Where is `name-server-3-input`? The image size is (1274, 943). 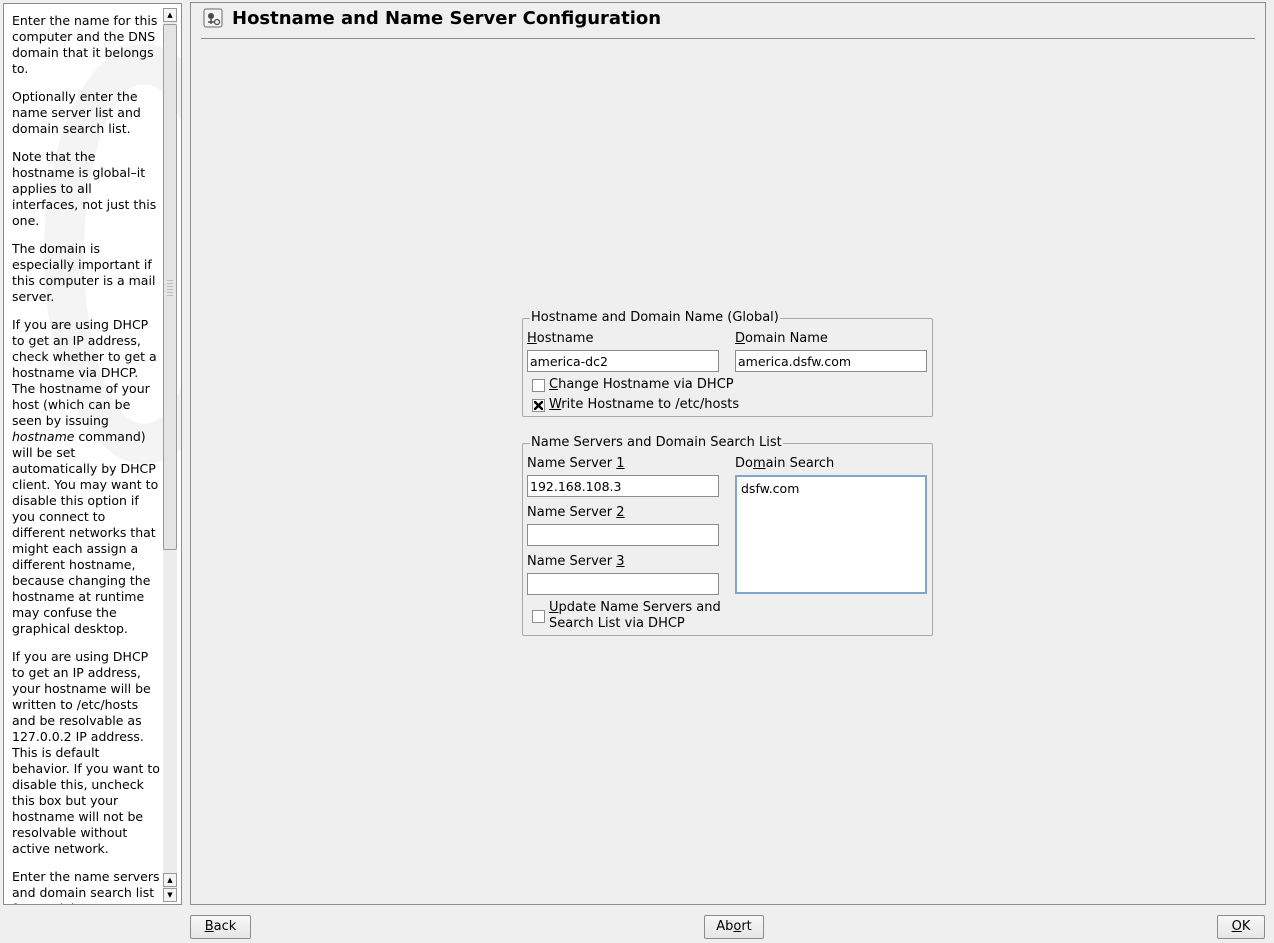 name-server-3-input is located at coordinates (623, 584).